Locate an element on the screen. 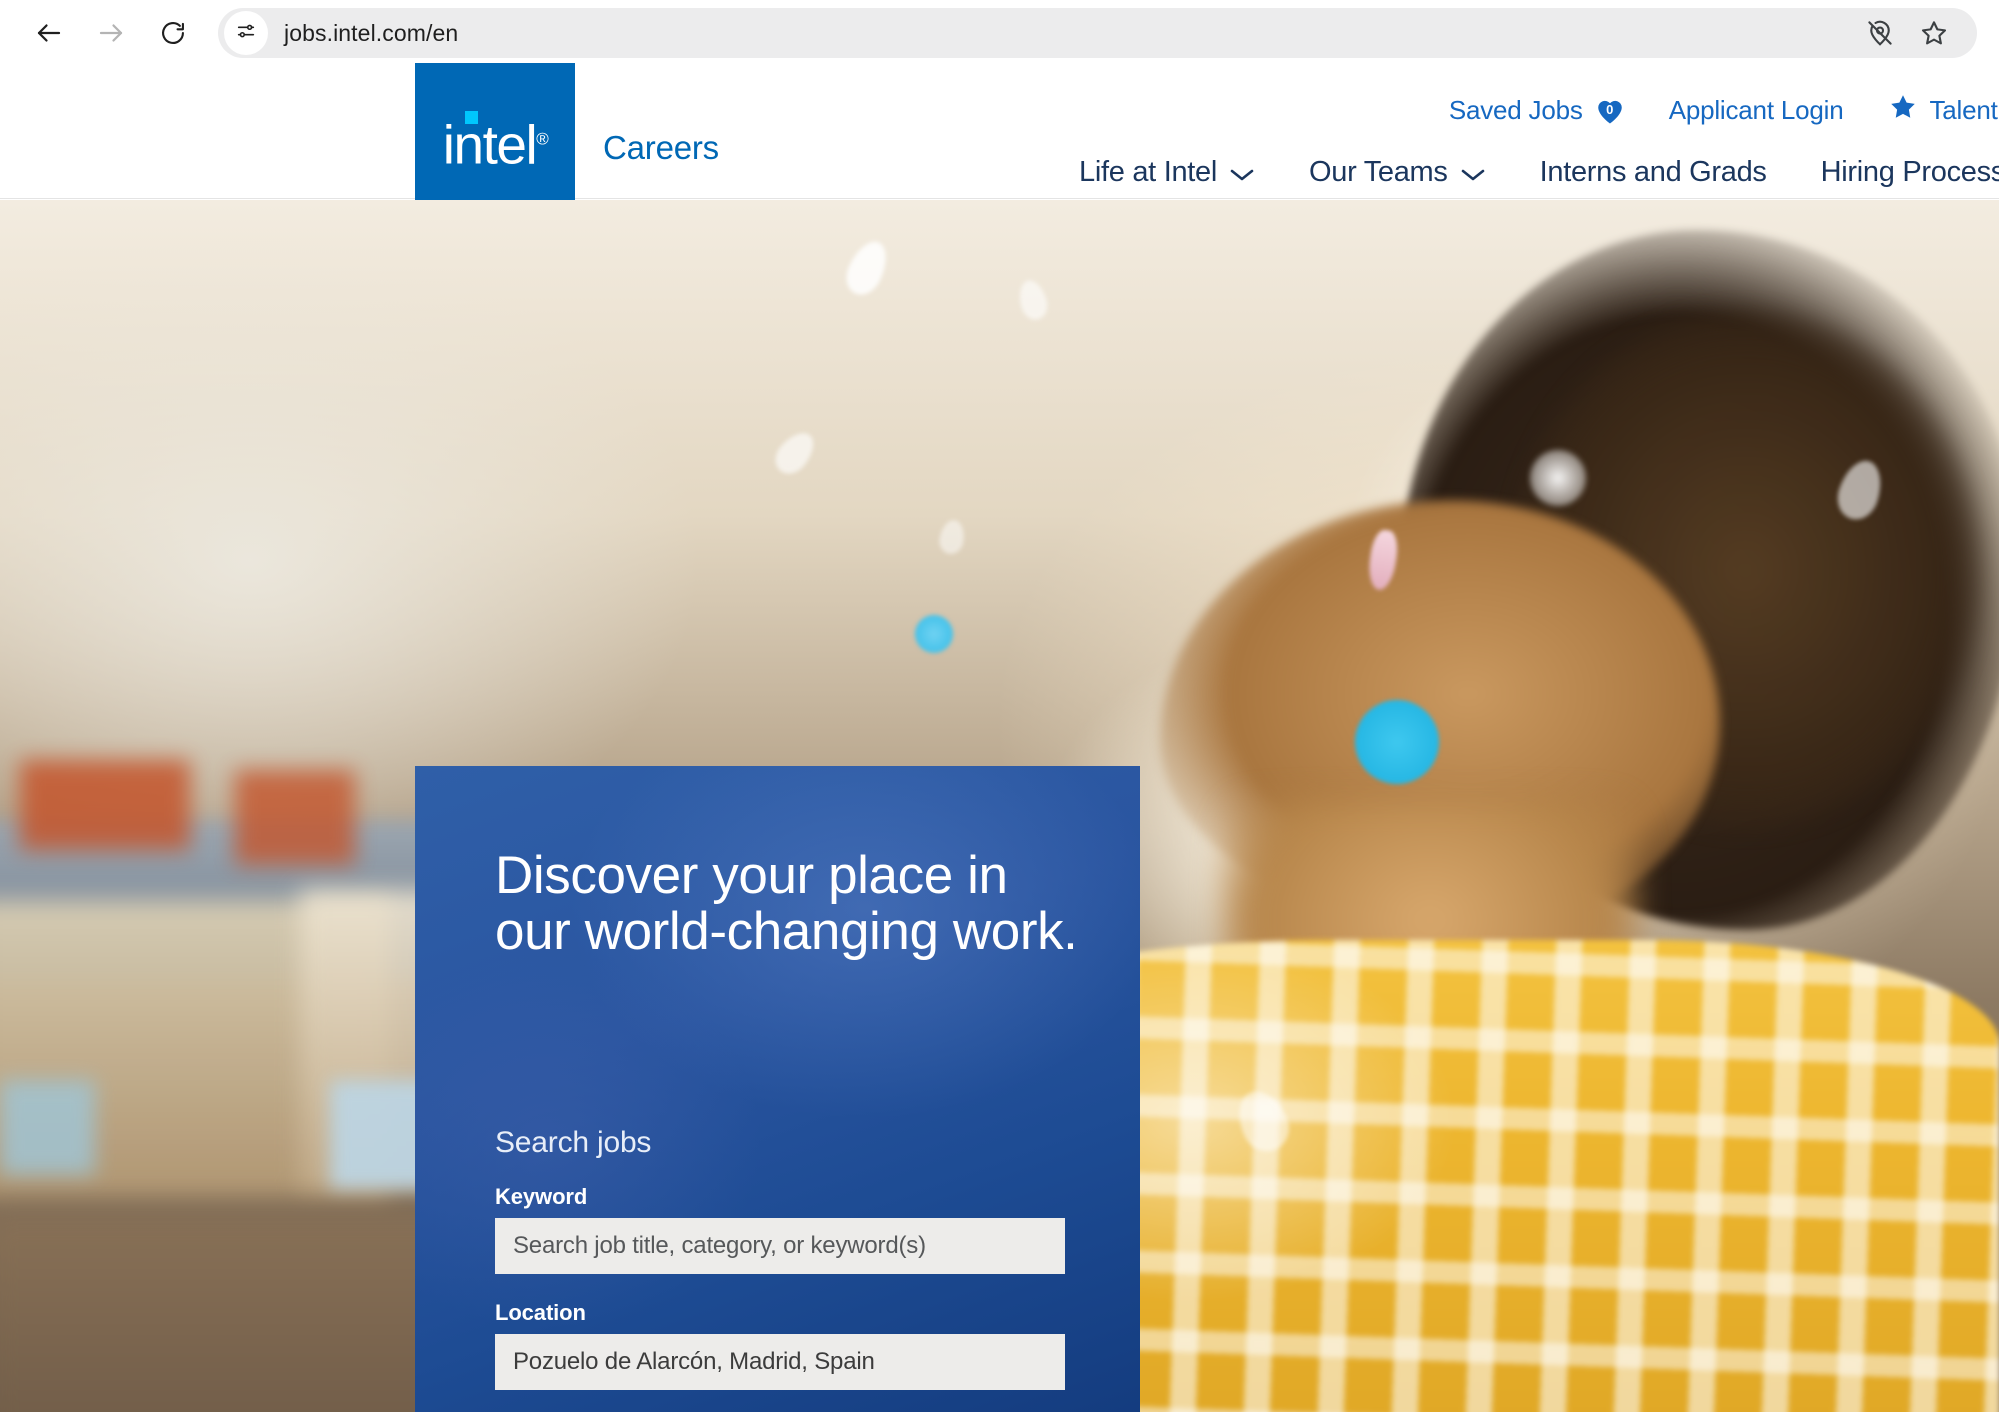 This screenshot has width=1999, height=1412. back-arrow-icon is located at coordinates (49, 33).